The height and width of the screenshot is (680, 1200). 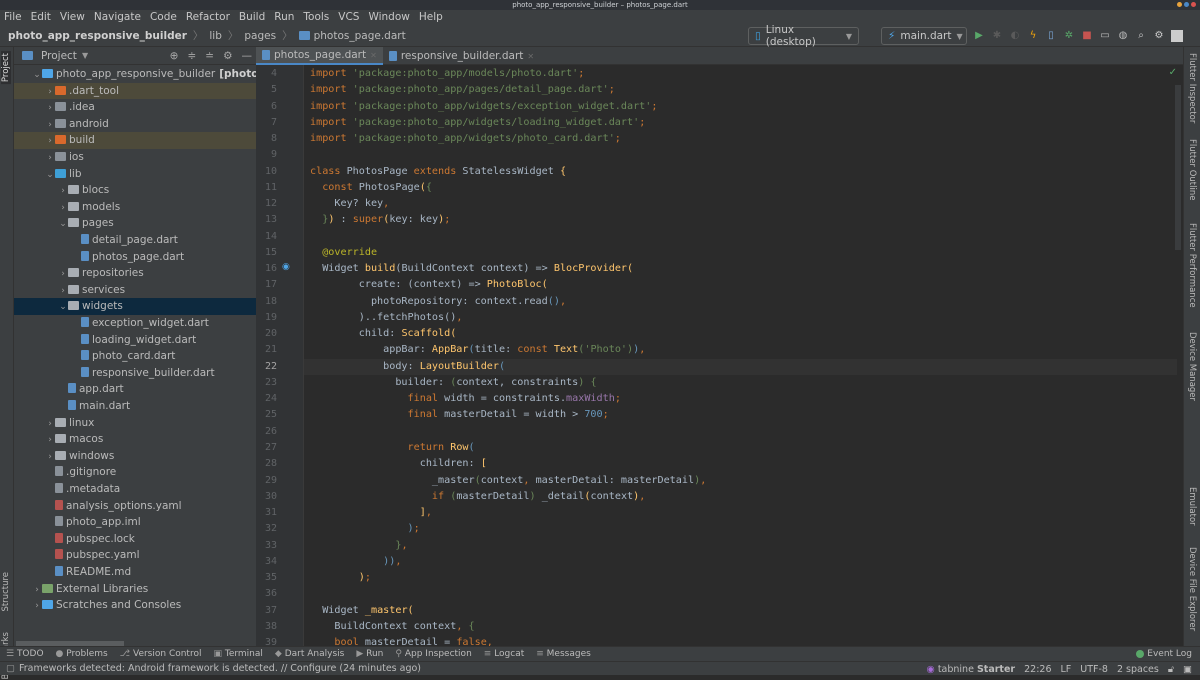 I want to click on code-line: ],, so click(x=746, y=513).